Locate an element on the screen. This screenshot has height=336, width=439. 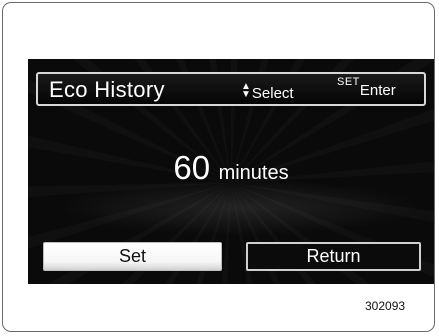
figure-code: 302093 is located at coordinates (385, 306).